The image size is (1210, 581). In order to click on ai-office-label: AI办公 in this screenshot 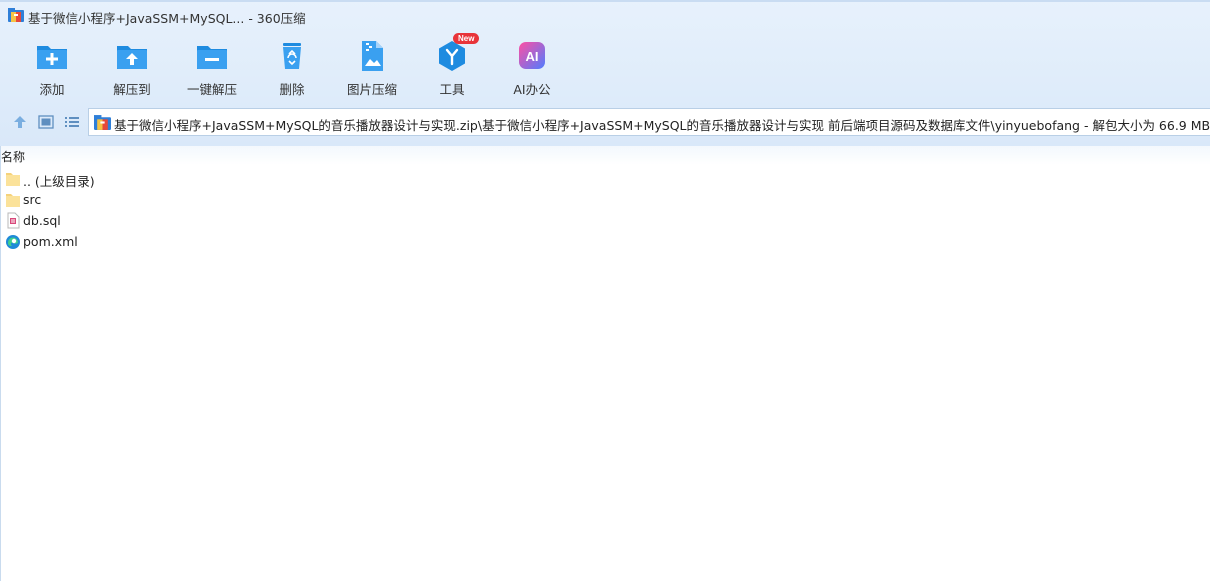, I will do `click(532, 89)`.